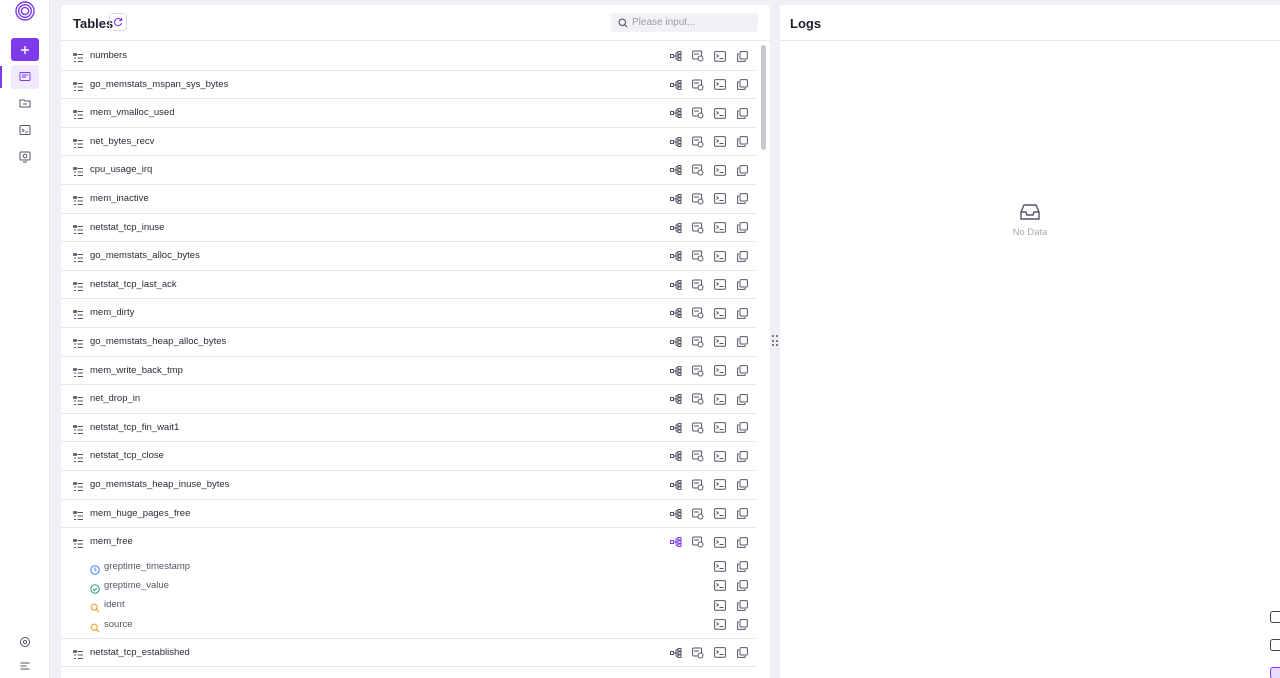 This screenshot has width=1280, height=678. I want to click on table-row: mem_inactive, so click(409, 199).